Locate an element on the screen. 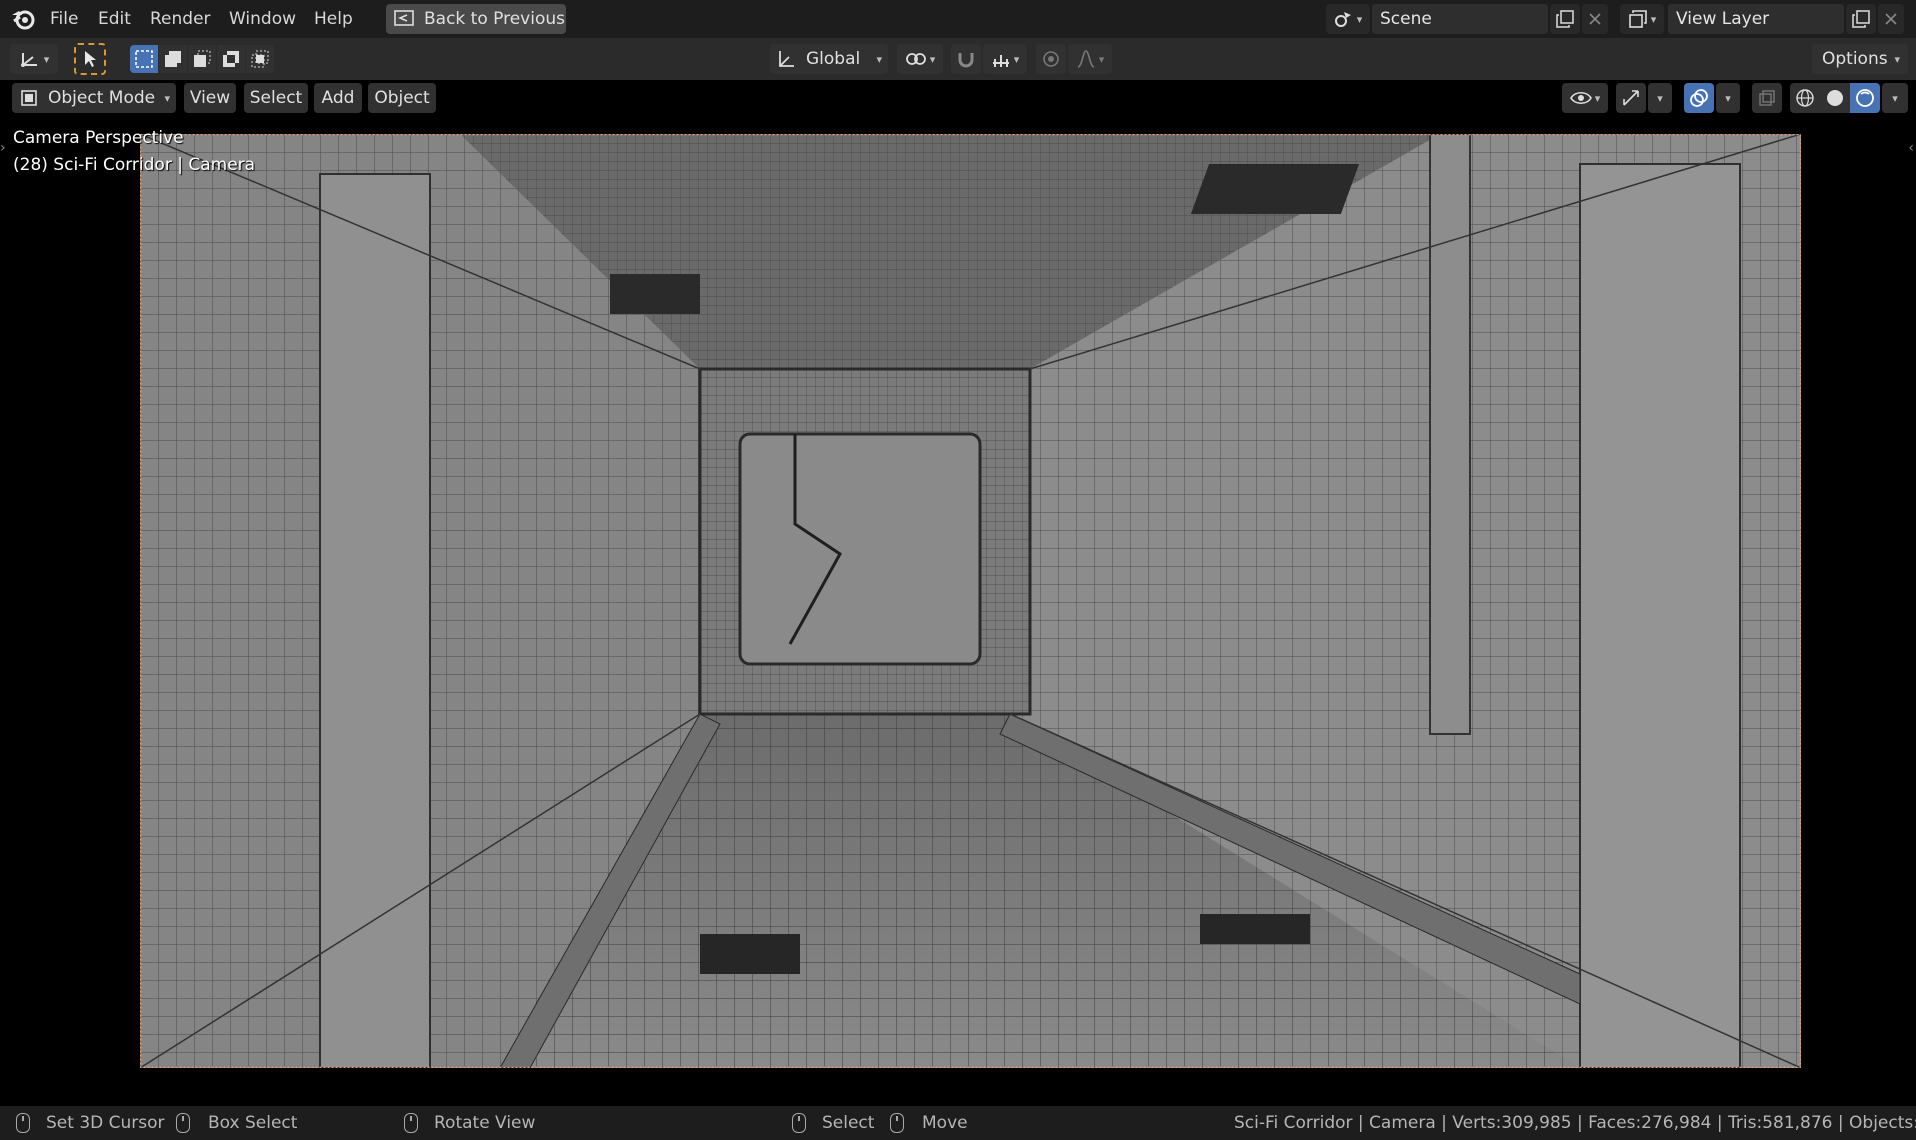  select-mode-new-button is located at coordinates (144, 59).